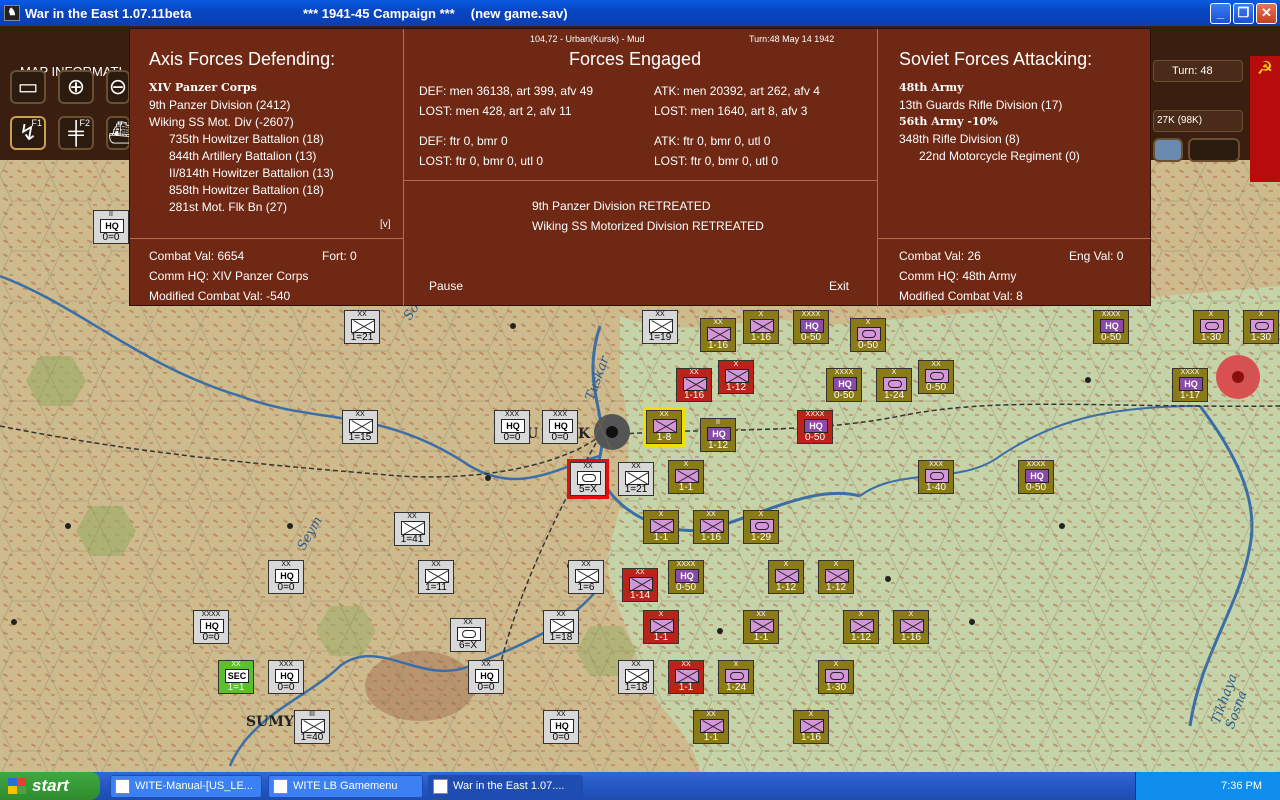 The height and width of the screenshot is (800, 1280). What do you see at coordinates (660, 327) in the screenshot?
I see `axis-unit-counter: XX 1=19` at bounding box center [660, 327].